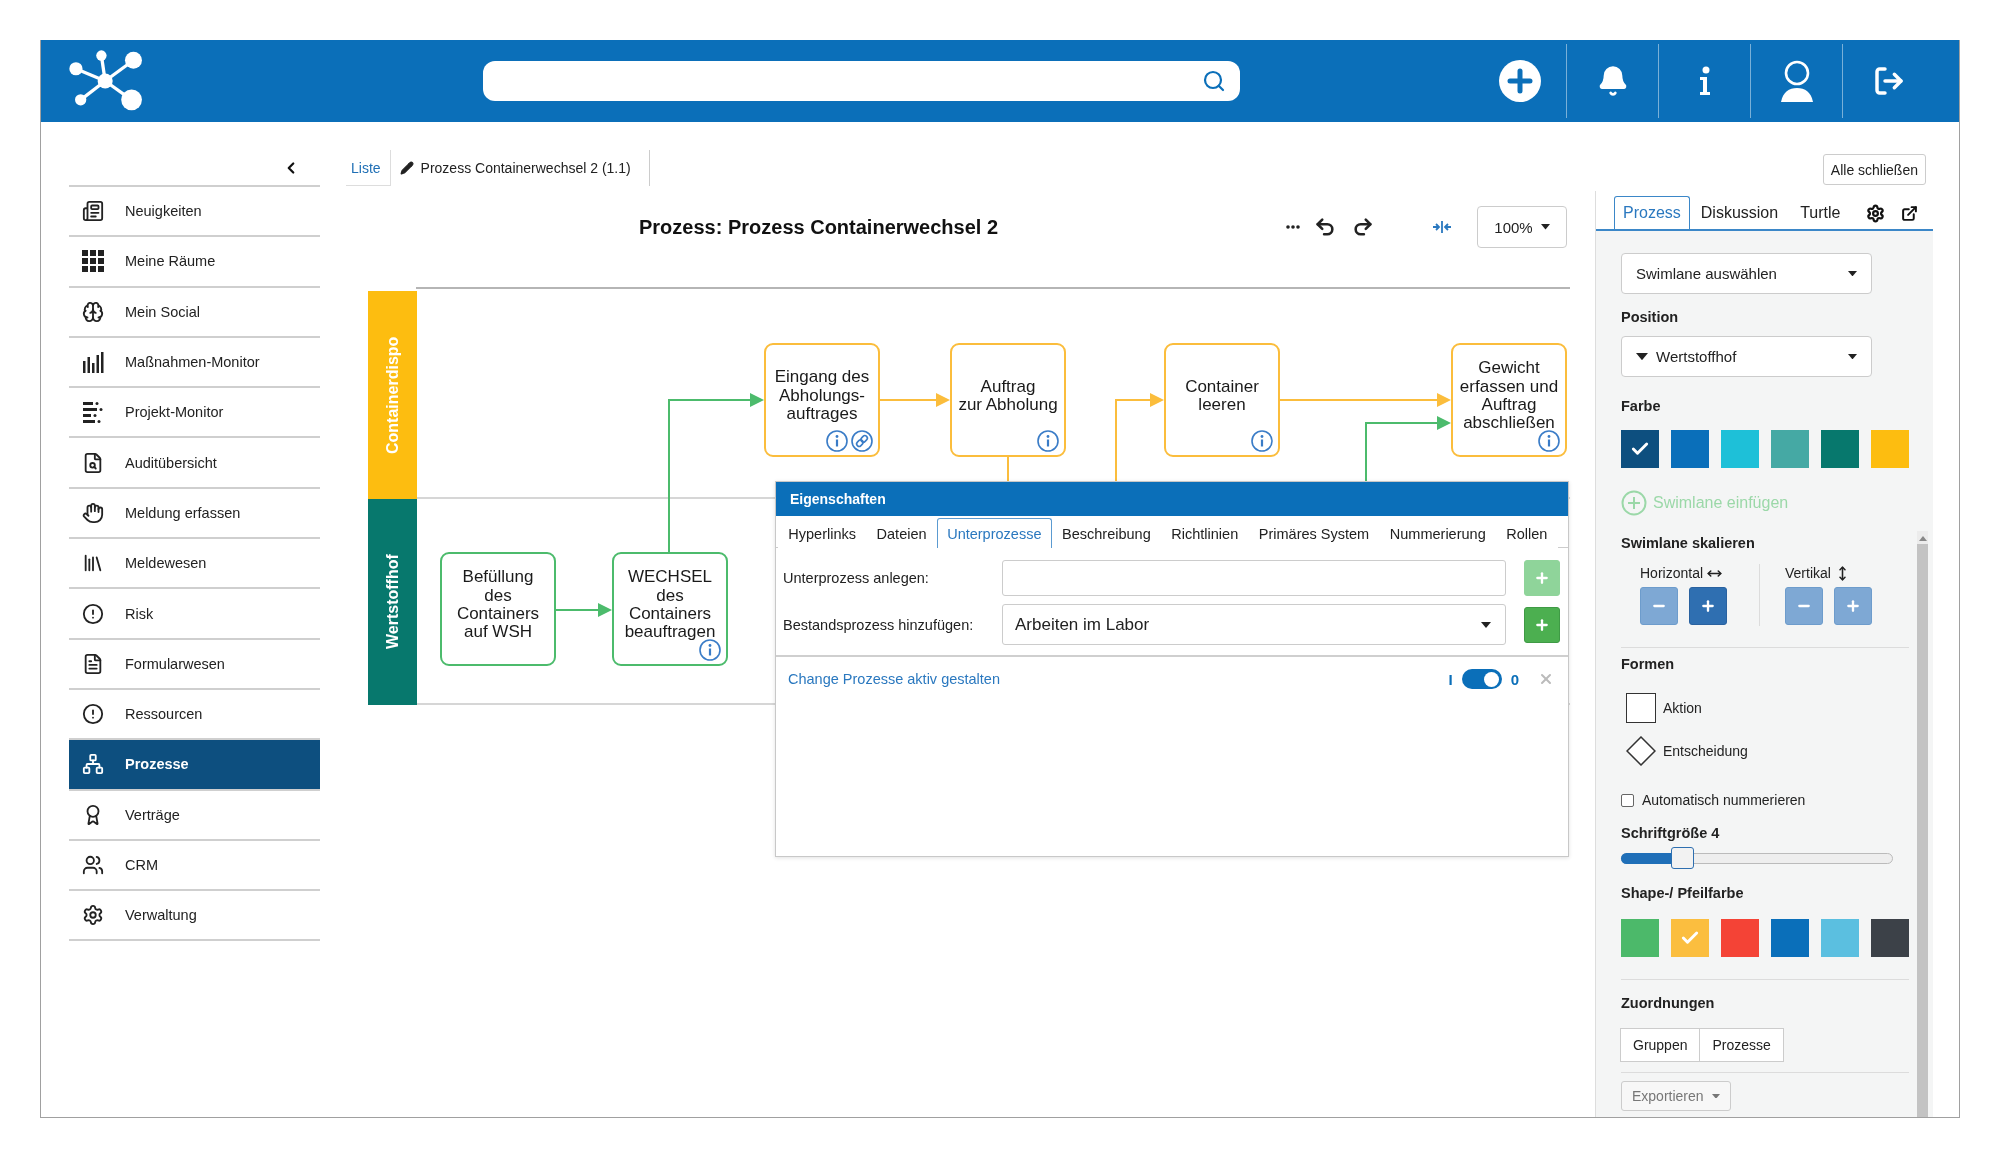 The height and width of the screenshot is (1160, 2000). What do you see at coordinates (1522, 227) in the screenshot?
I see `zoom-select: 100%` at bounding box center [1522, 227].